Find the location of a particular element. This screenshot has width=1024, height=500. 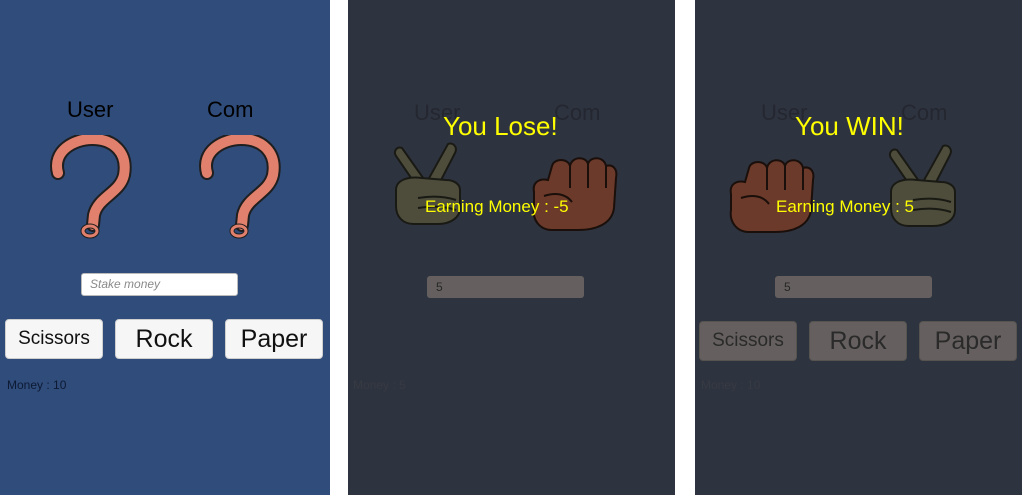

money-display: Money : 5 is located at coordinates (379, 385).